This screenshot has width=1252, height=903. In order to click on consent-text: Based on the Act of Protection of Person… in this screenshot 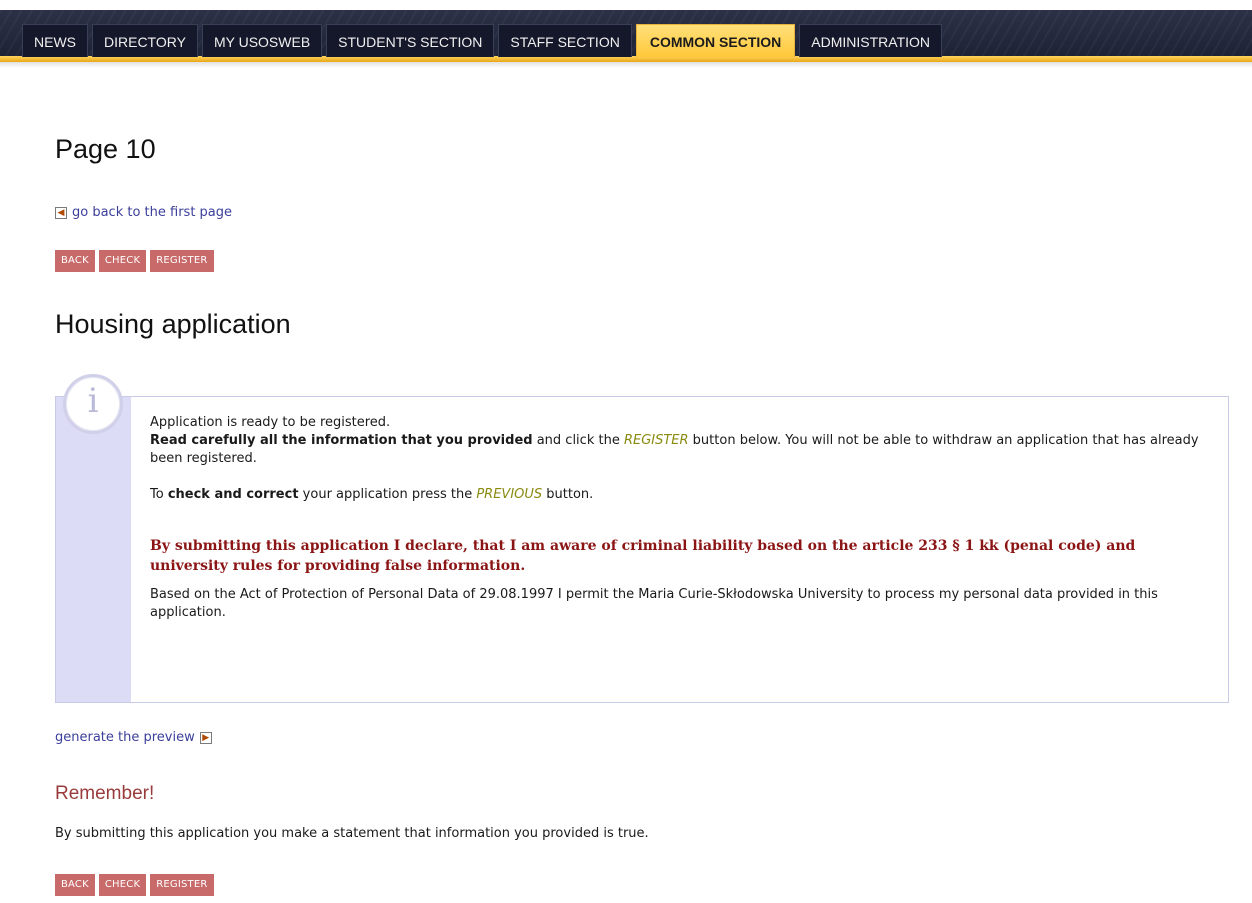, I will do `click(654, 603)`.